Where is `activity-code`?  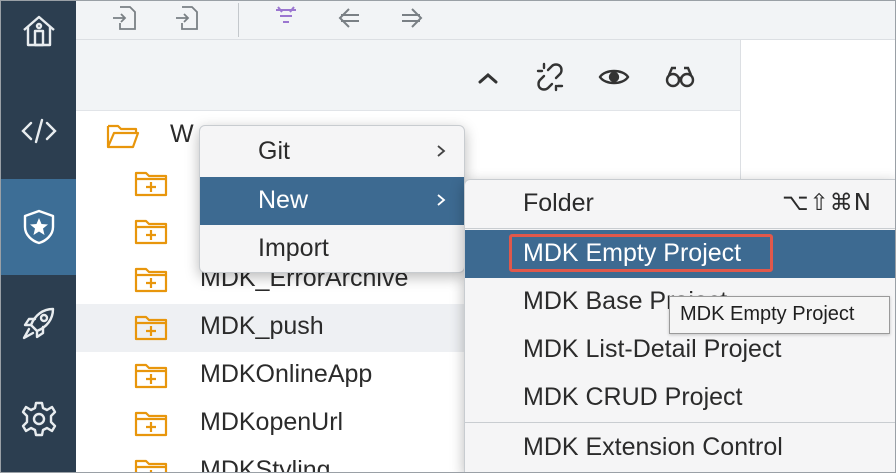 activity-code is located at coordinates (38, 131).